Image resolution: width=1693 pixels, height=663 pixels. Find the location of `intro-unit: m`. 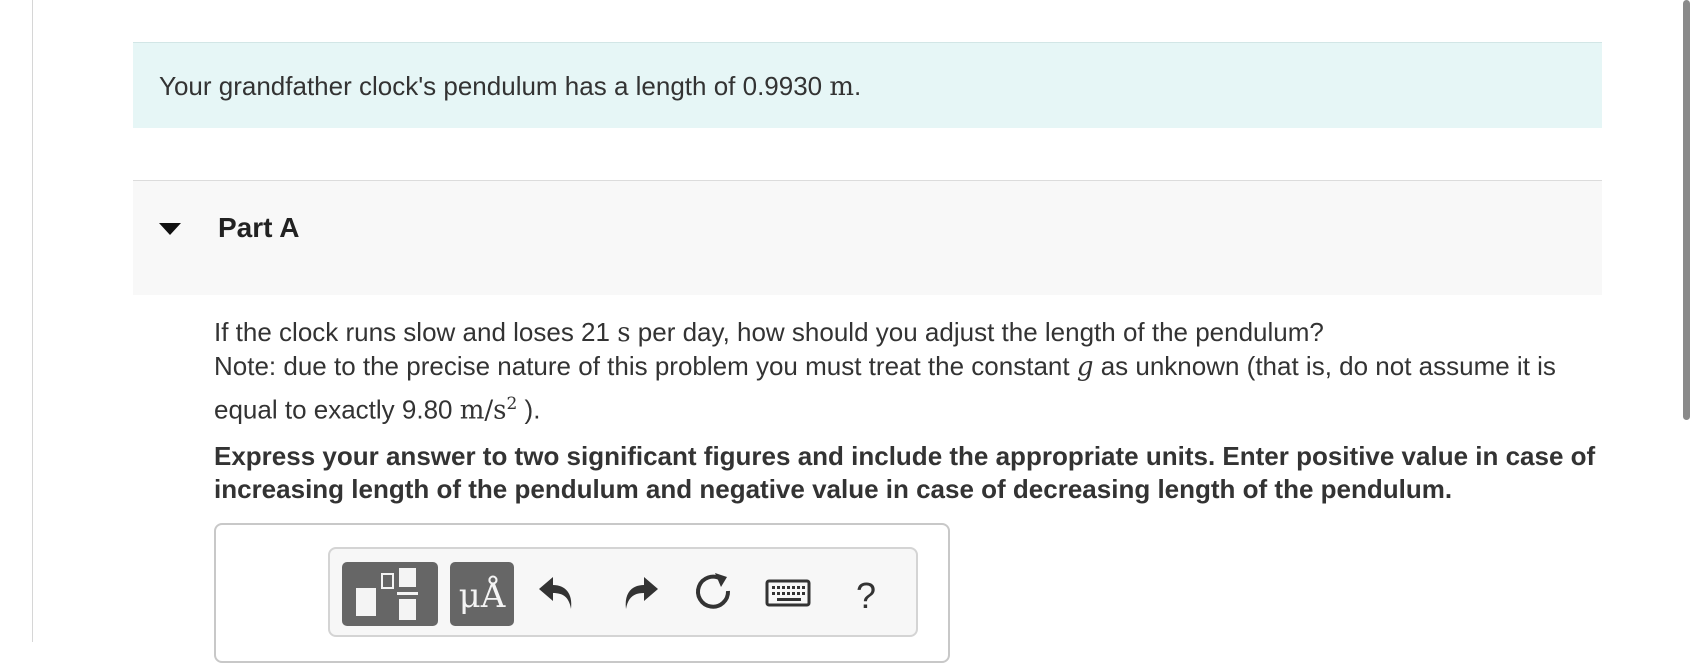

intro-unit: m is located at coordinates (842, 87).